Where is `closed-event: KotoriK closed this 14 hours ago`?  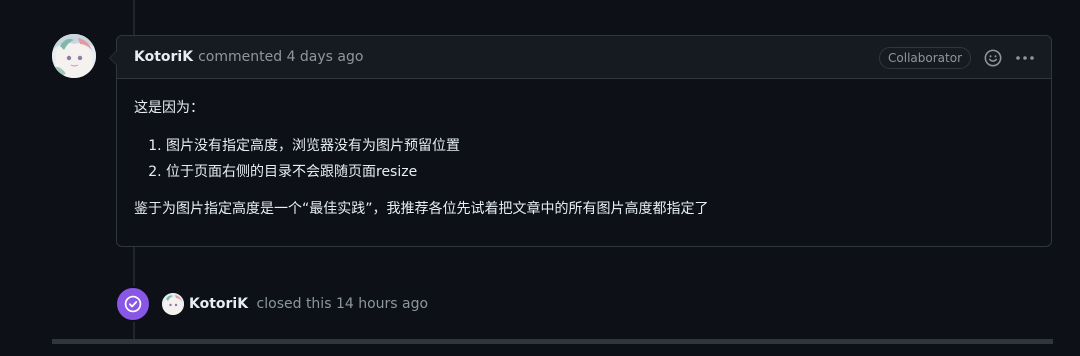
closed-event: KotoriK closed this 14 hours ago is located at coordinates (271, 304).